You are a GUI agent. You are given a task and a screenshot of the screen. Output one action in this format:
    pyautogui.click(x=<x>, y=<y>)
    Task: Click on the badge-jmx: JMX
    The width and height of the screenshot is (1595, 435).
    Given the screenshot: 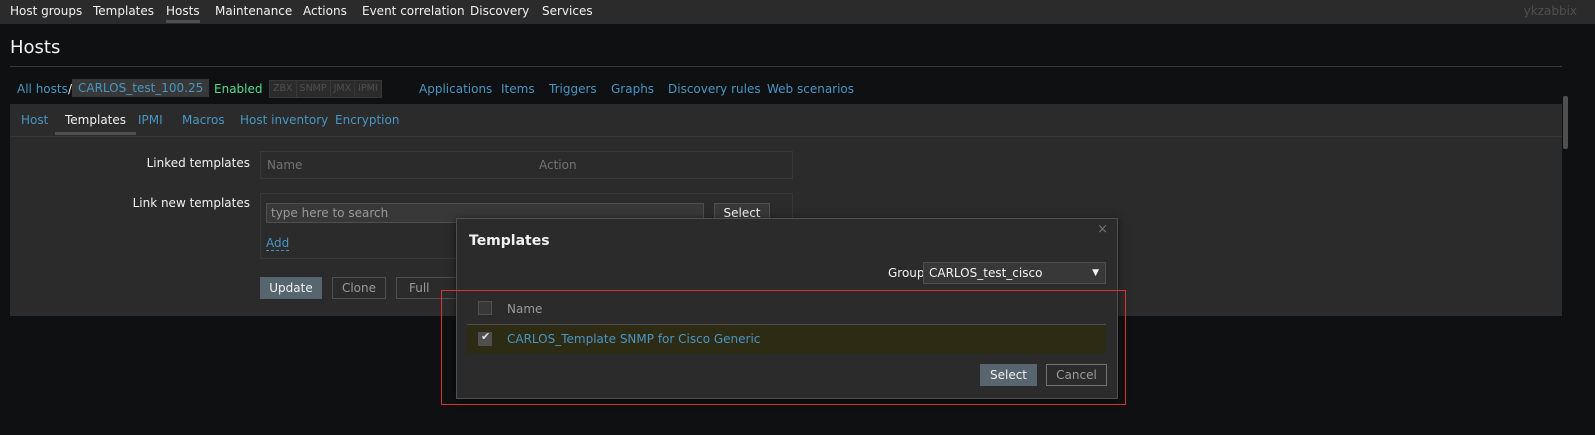 What is the action you would take?
    pyautogui.click(x=343, y=89)
    